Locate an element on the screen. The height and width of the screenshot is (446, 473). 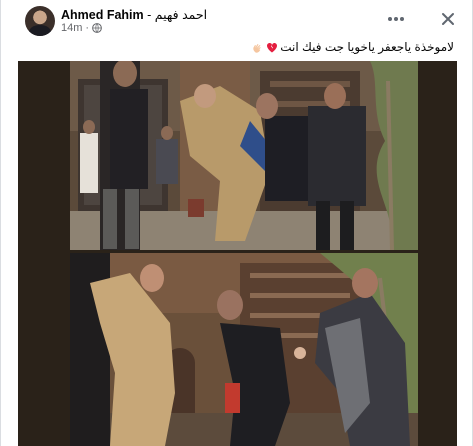
post-caption: لاموخذة ياجعفر ياخويا جت فيك انت is located at coordinates (353, 47).